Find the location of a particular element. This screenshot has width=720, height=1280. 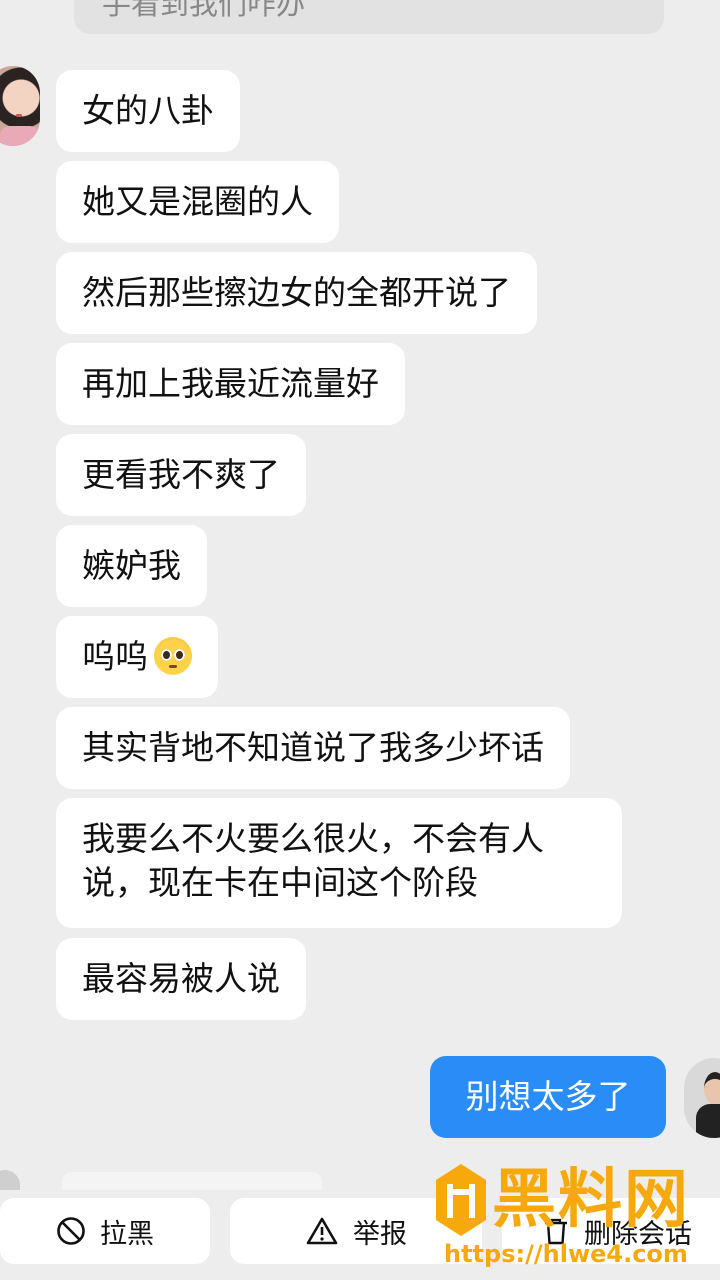

message-bubble: 呜呜 is located at coordinates (137, 657).